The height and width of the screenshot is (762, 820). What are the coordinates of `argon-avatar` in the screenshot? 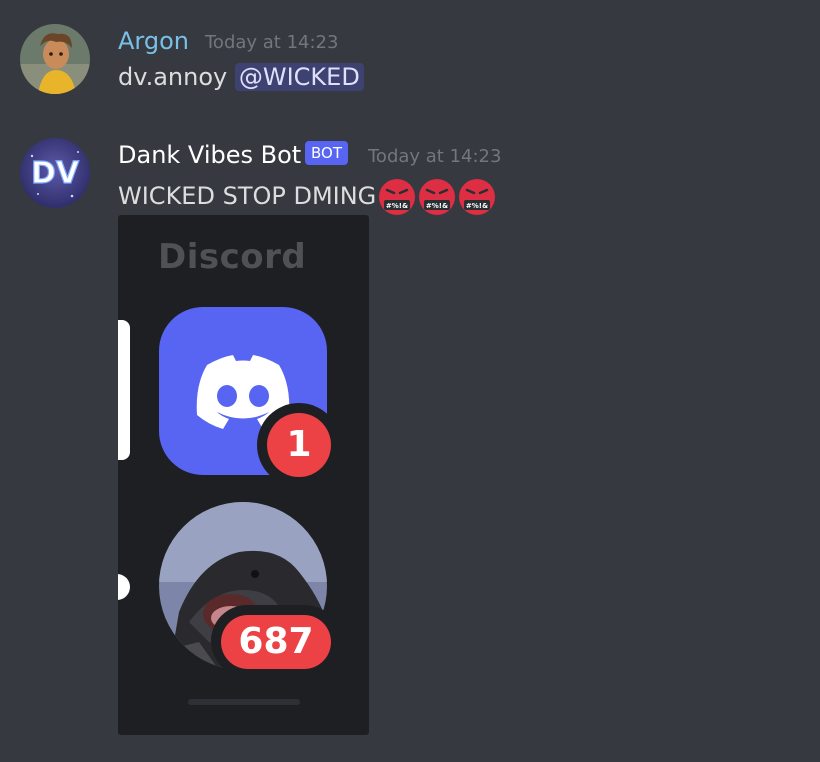 It's located at (55, 59).